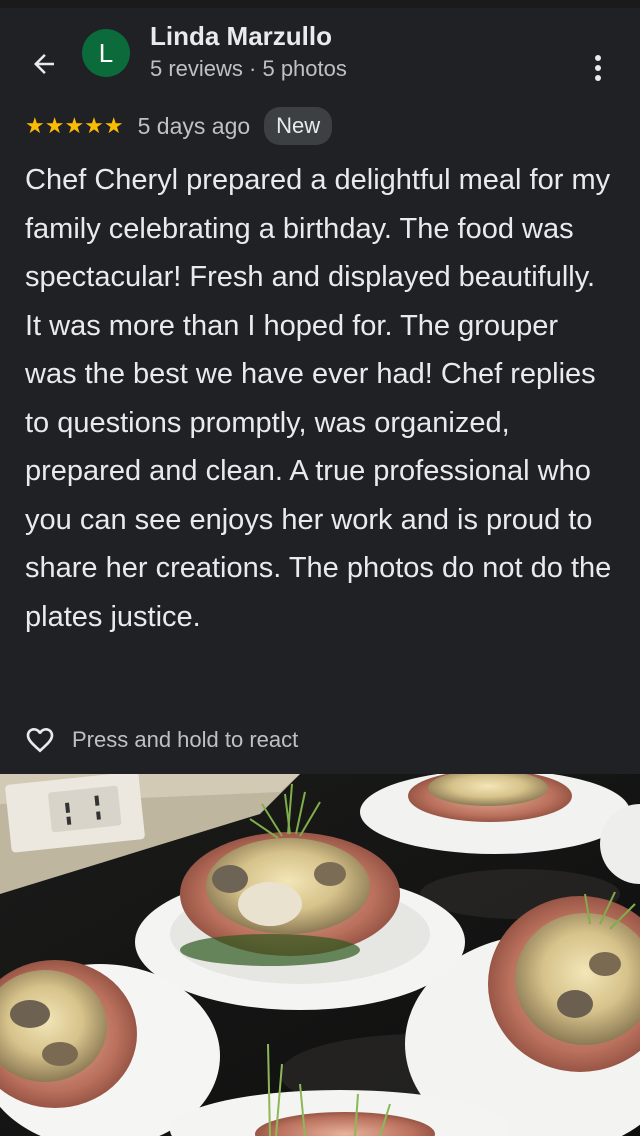  What do you see at coordinates (248, 68) in the screenshot?
I see `reviewer-meta: 5 reviews · 5 photos` at bounding box center [248, 68].